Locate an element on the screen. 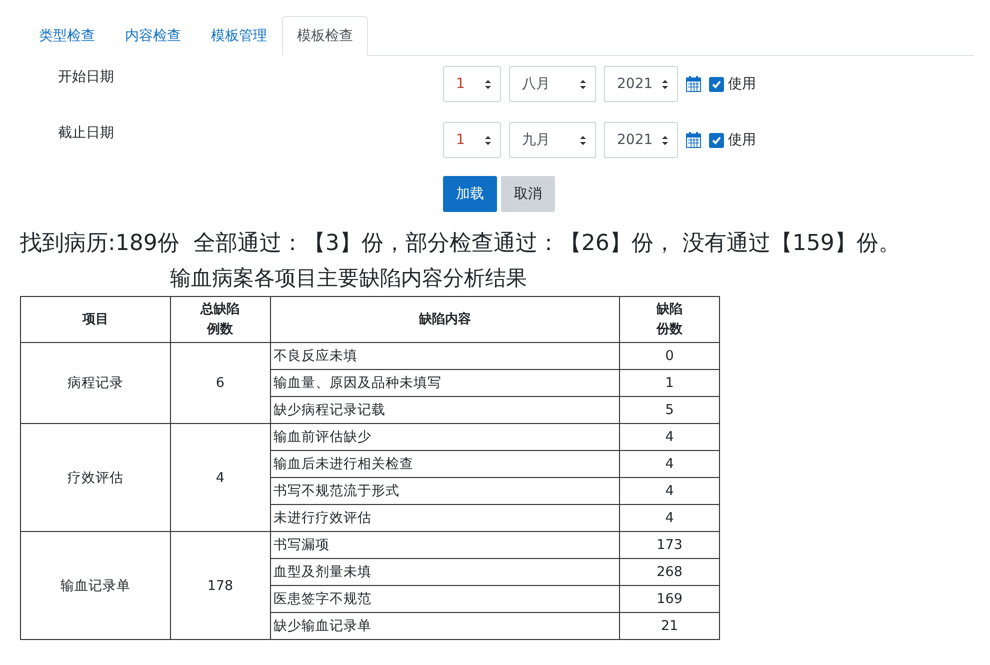 The image size is (990, 665). table-title: 输血病案各项目主要缺陷内容分析结果 is located at coordinates (349, 278).